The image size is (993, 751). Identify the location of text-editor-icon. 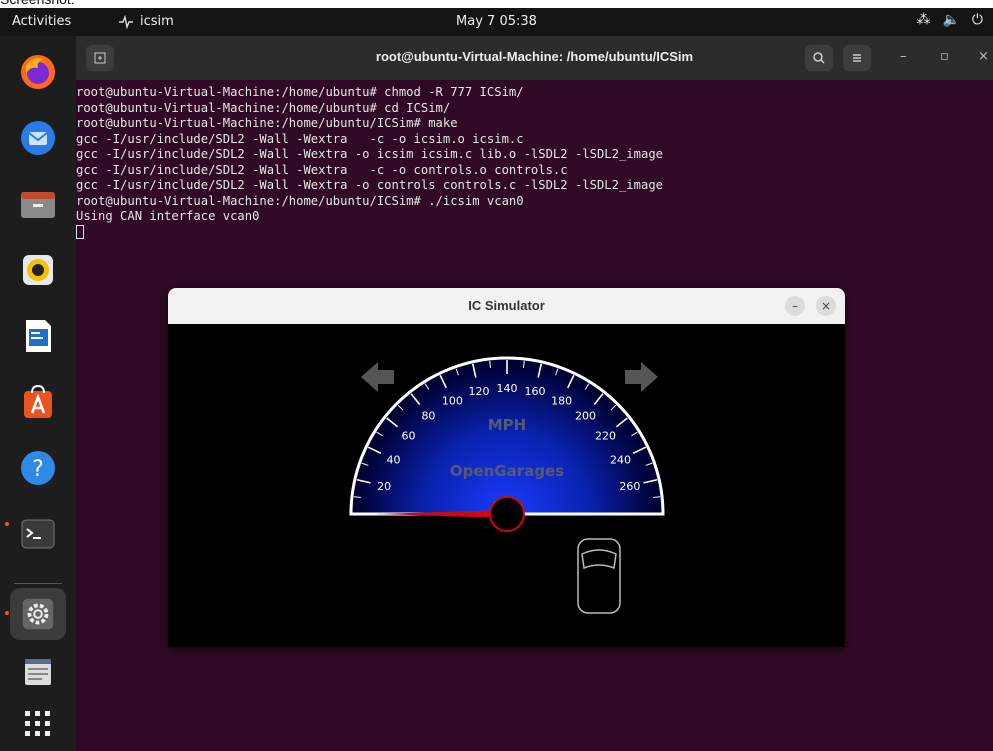
(38, 672).